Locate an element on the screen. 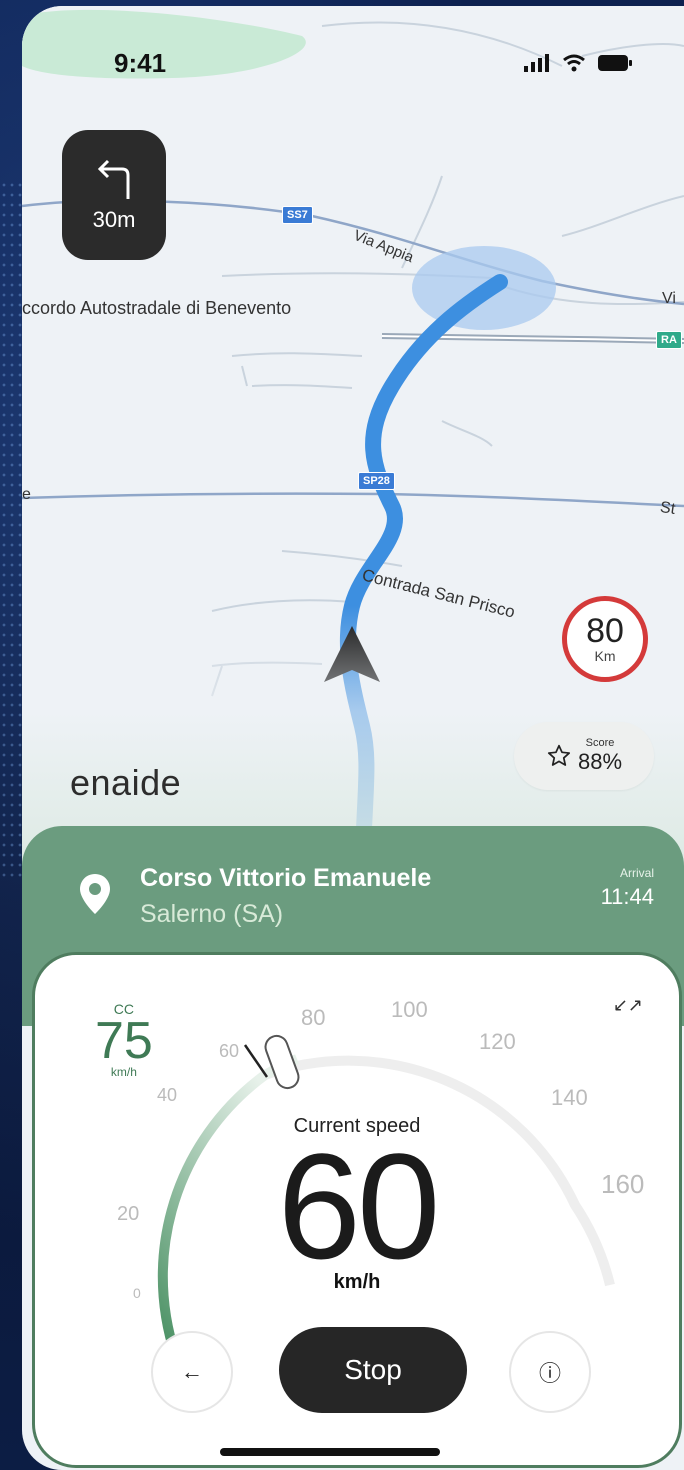 The height and width of the screenshot is (1470, 684). speed-limit-value: 80 is located at coordinates (605, 631).